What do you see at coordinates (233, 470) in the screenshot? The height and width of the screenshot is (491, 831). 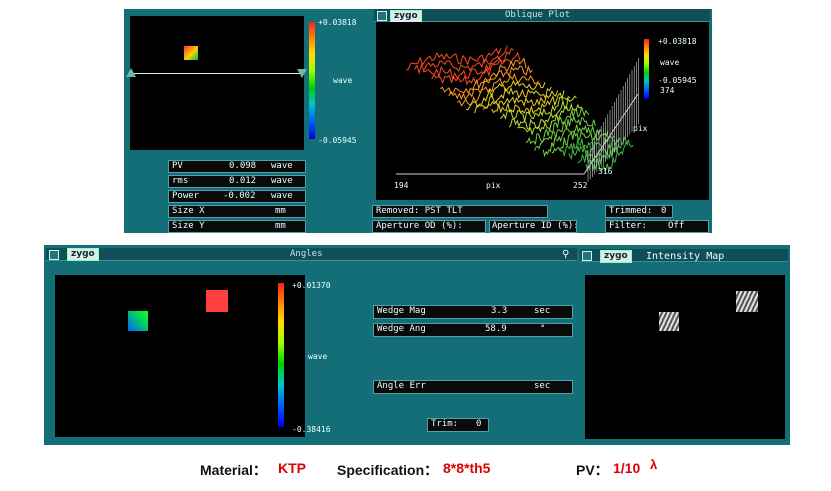 I see `caption-material-label: Material：` at bounding box center [233, 470].